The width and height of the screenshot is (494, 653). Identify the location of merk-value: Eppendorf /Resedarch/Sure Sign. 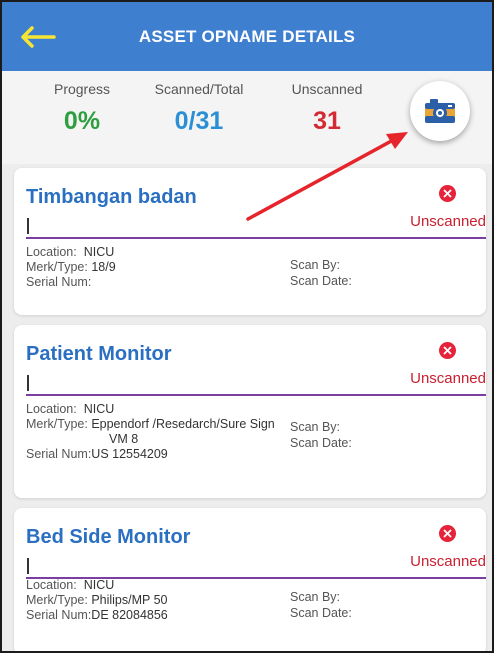
(183, 424).